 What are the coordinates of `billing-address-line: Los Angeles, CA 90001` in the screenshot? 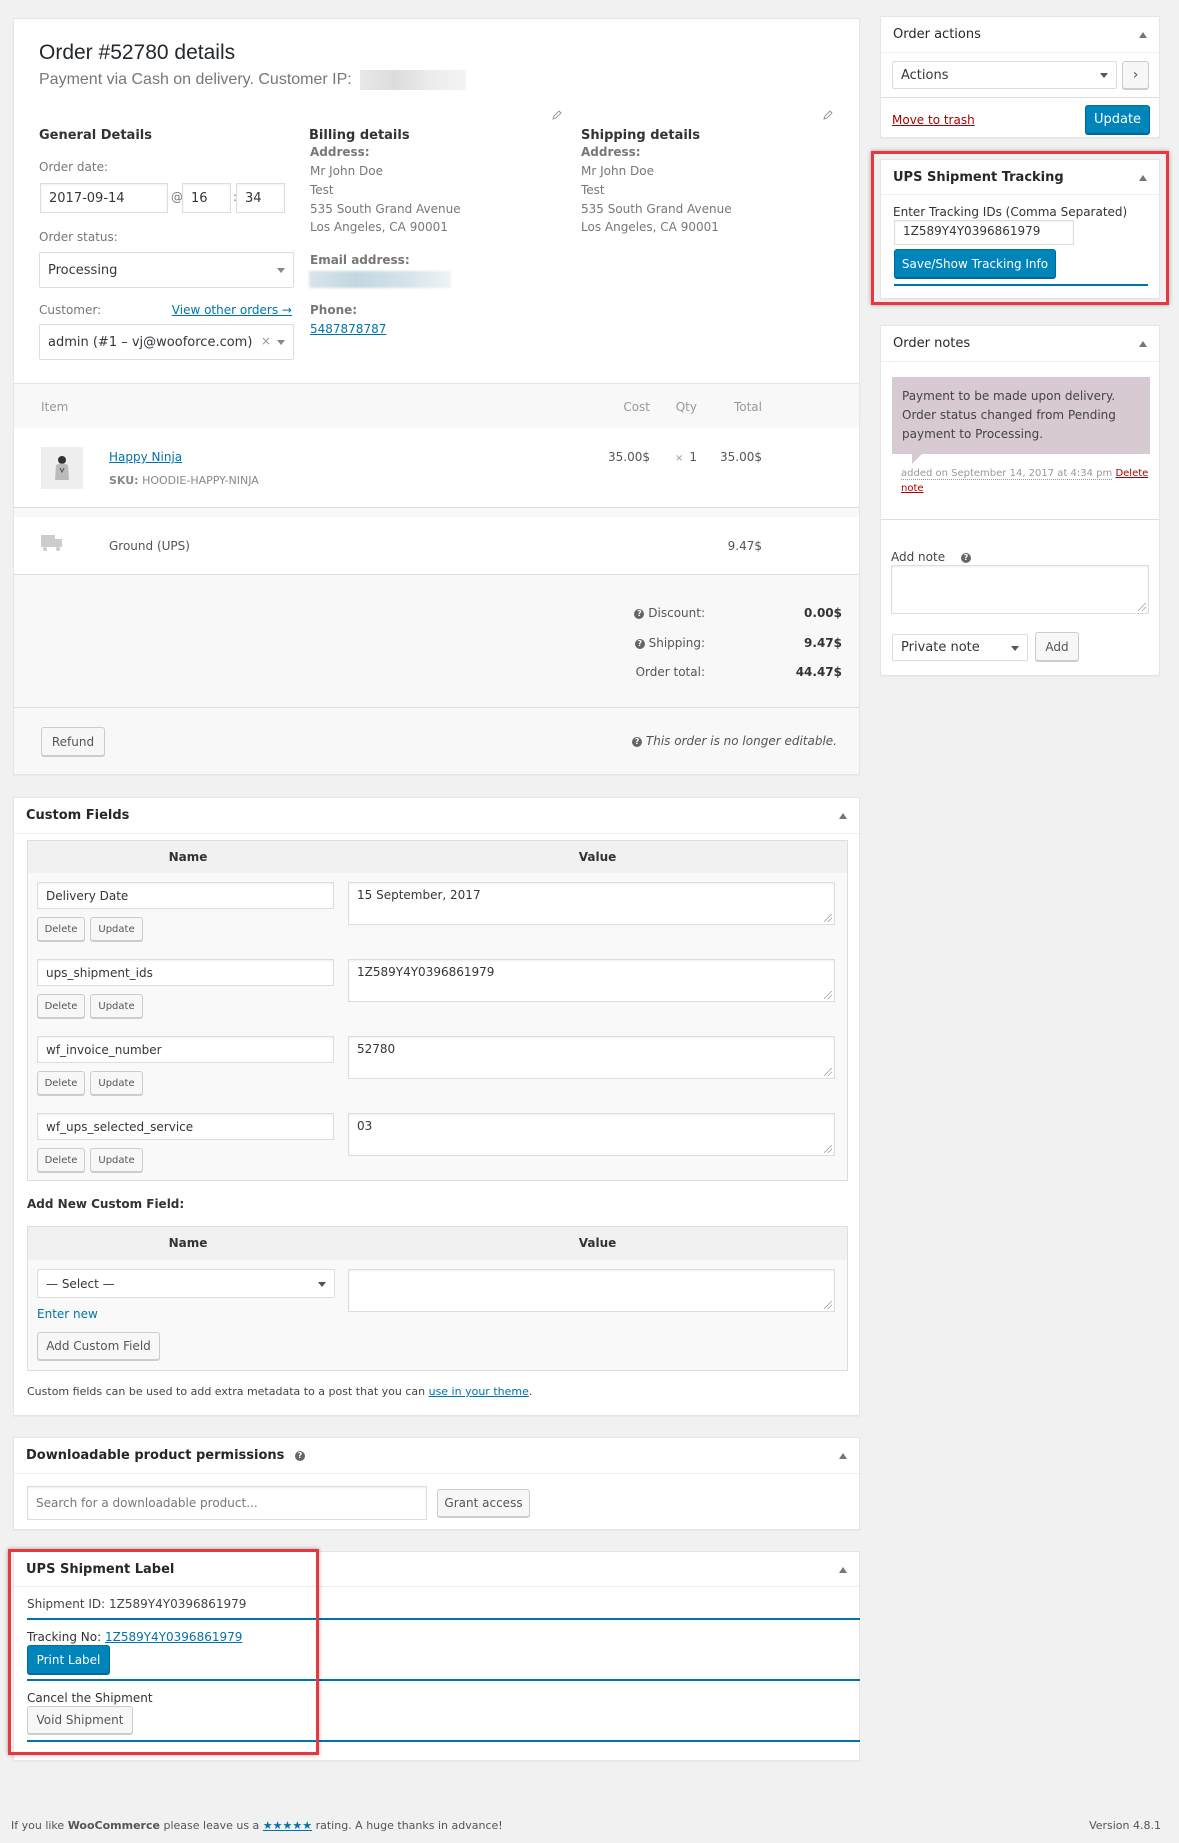 It's located at (379, 227).